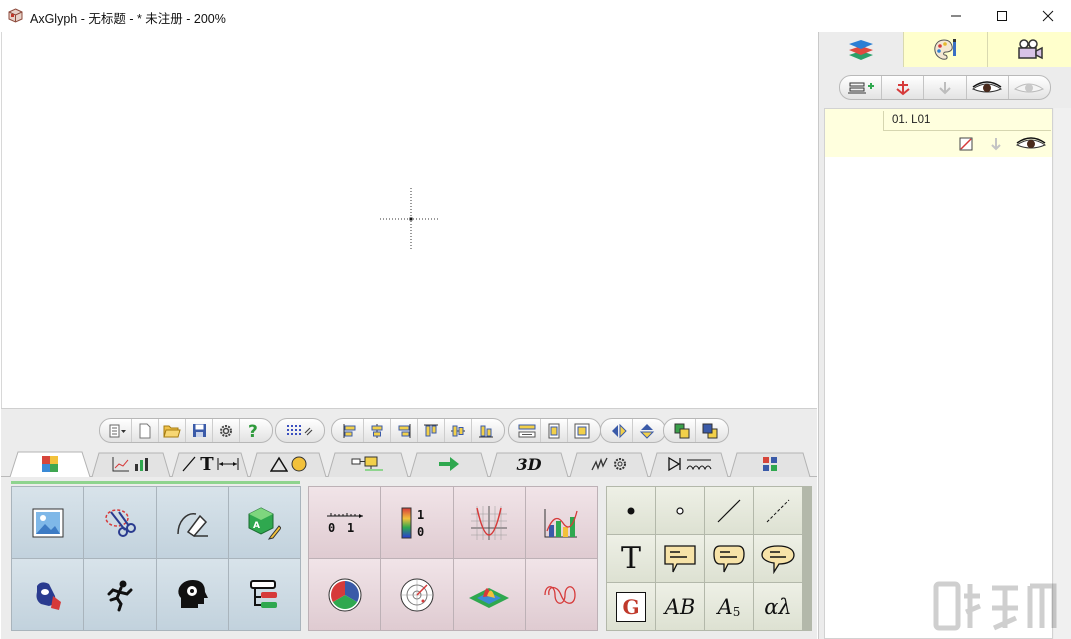 The width and height of the screenshot is (1071, 639). I want to click on bring-front-button, so click(682, 430).